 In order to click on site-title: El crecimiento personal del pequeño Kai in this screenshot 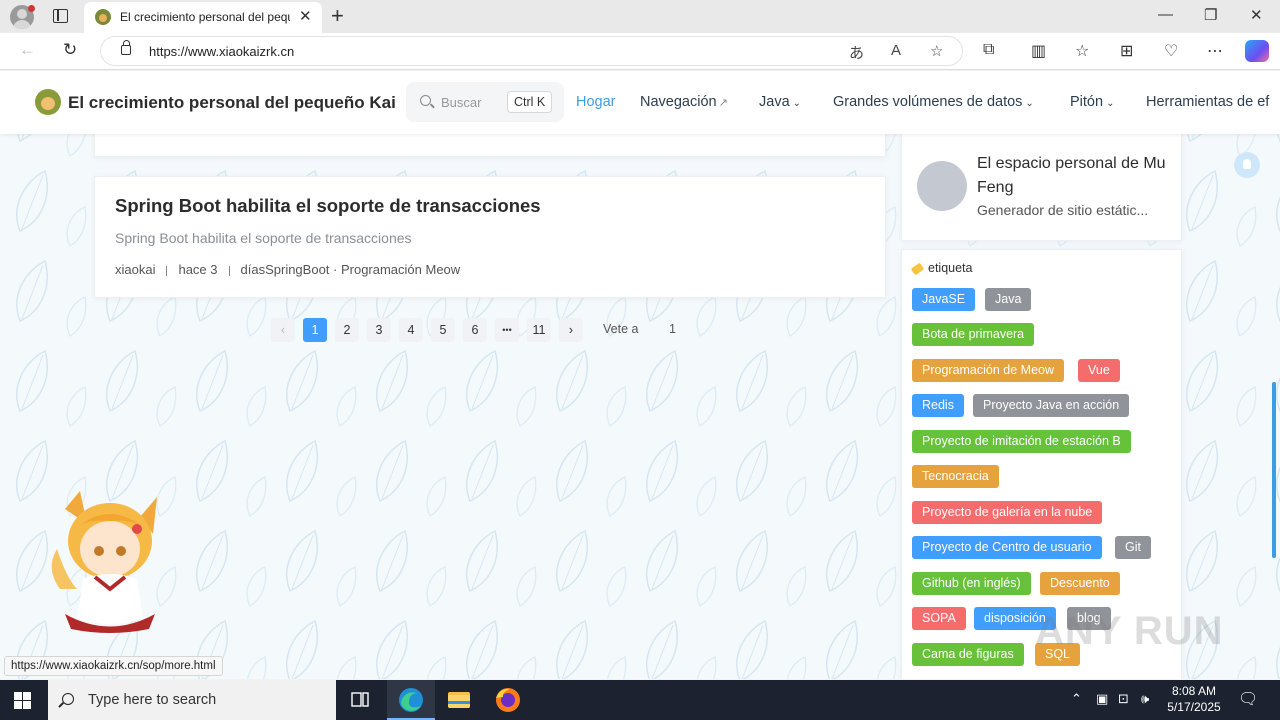, I will do `click(232, 103)`.